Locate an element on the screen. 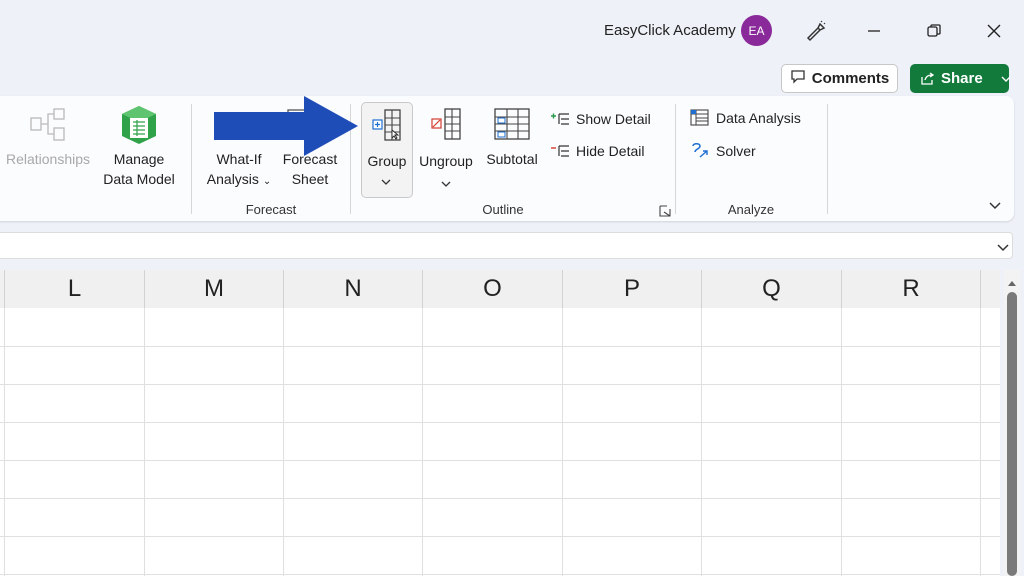  share-button: Share is located at coordinates (960, 78).